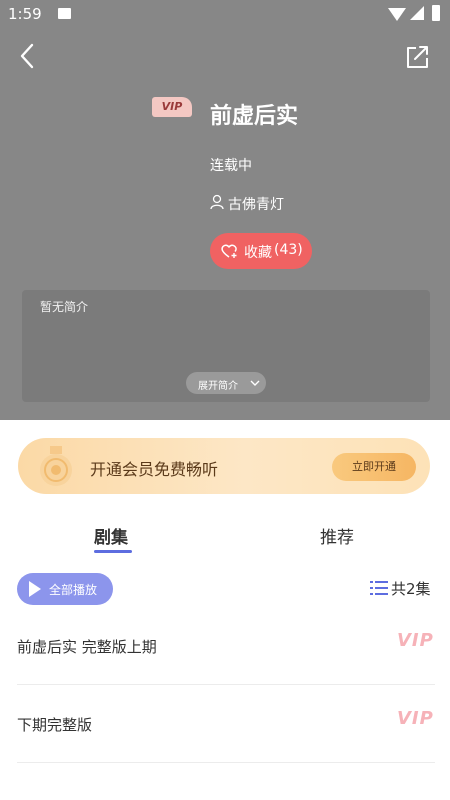  I want to click on intro-box: 暂无简介 展开简介, so click(226, 346).